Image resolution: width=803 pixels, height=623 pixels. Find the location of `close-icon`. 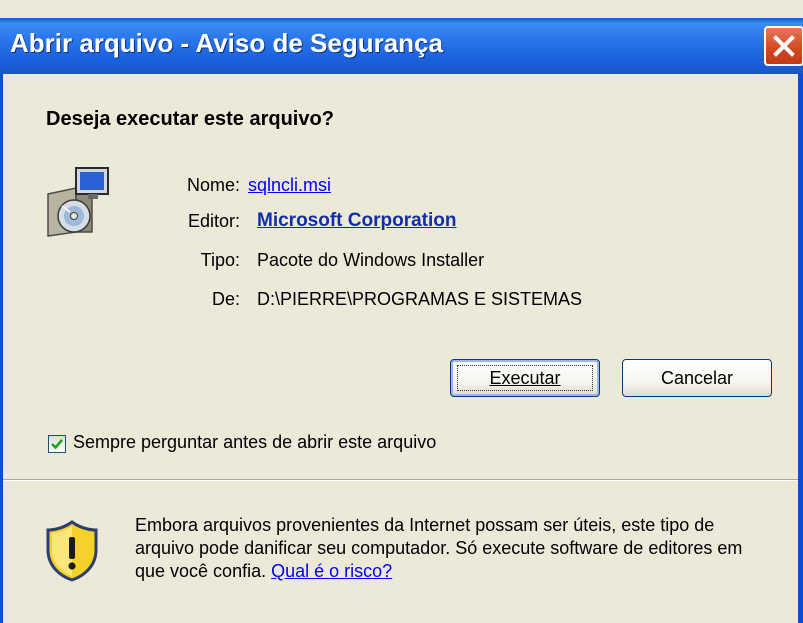

close-icon is located at coordinates (784, 46).